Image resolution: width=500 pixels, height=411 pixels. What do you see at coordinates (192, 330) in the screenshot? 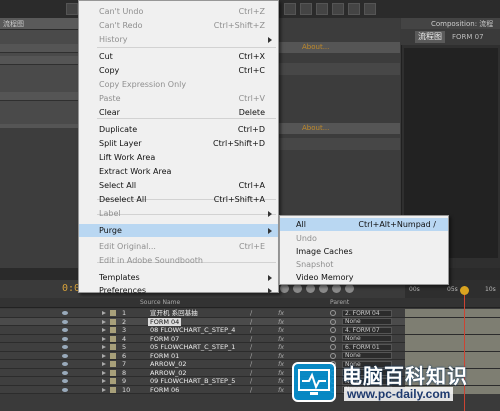
I see `layer-name: 08 FLOWCHART_C_STEP_4` at bounding box center [192, 330].